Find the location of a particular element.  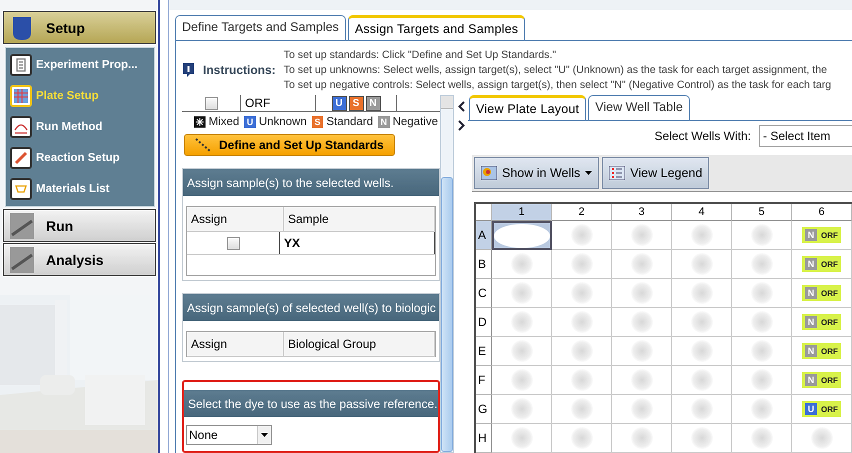

sidebar-item: Reaction Setup is located at coordinates (80, 158).